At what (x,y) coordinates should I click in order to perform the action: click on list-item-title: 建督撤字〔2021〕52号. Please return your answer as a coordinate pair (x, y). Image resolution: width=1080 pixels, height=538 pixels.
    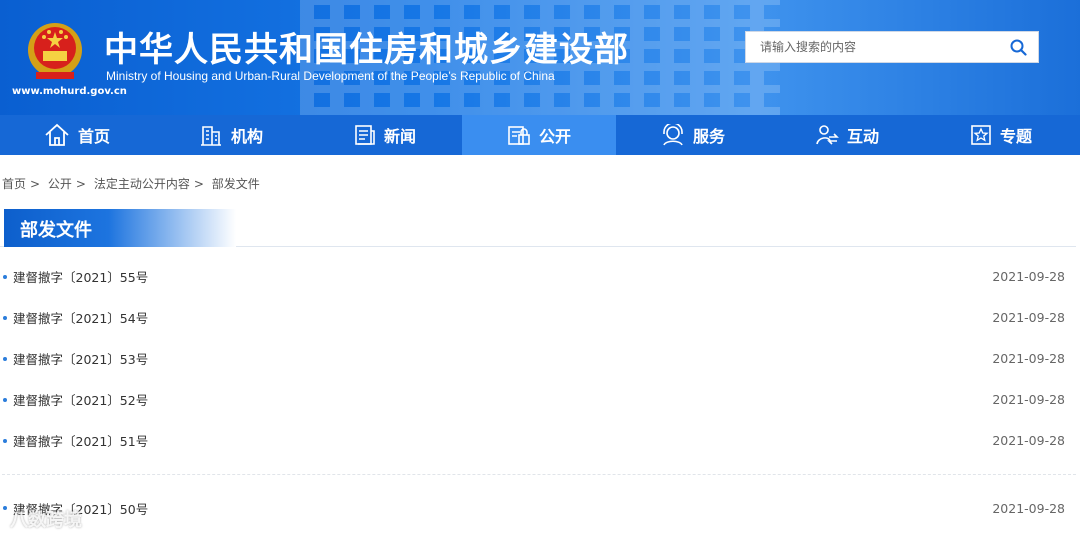
    Looking at the image, I should click on (80, 399).